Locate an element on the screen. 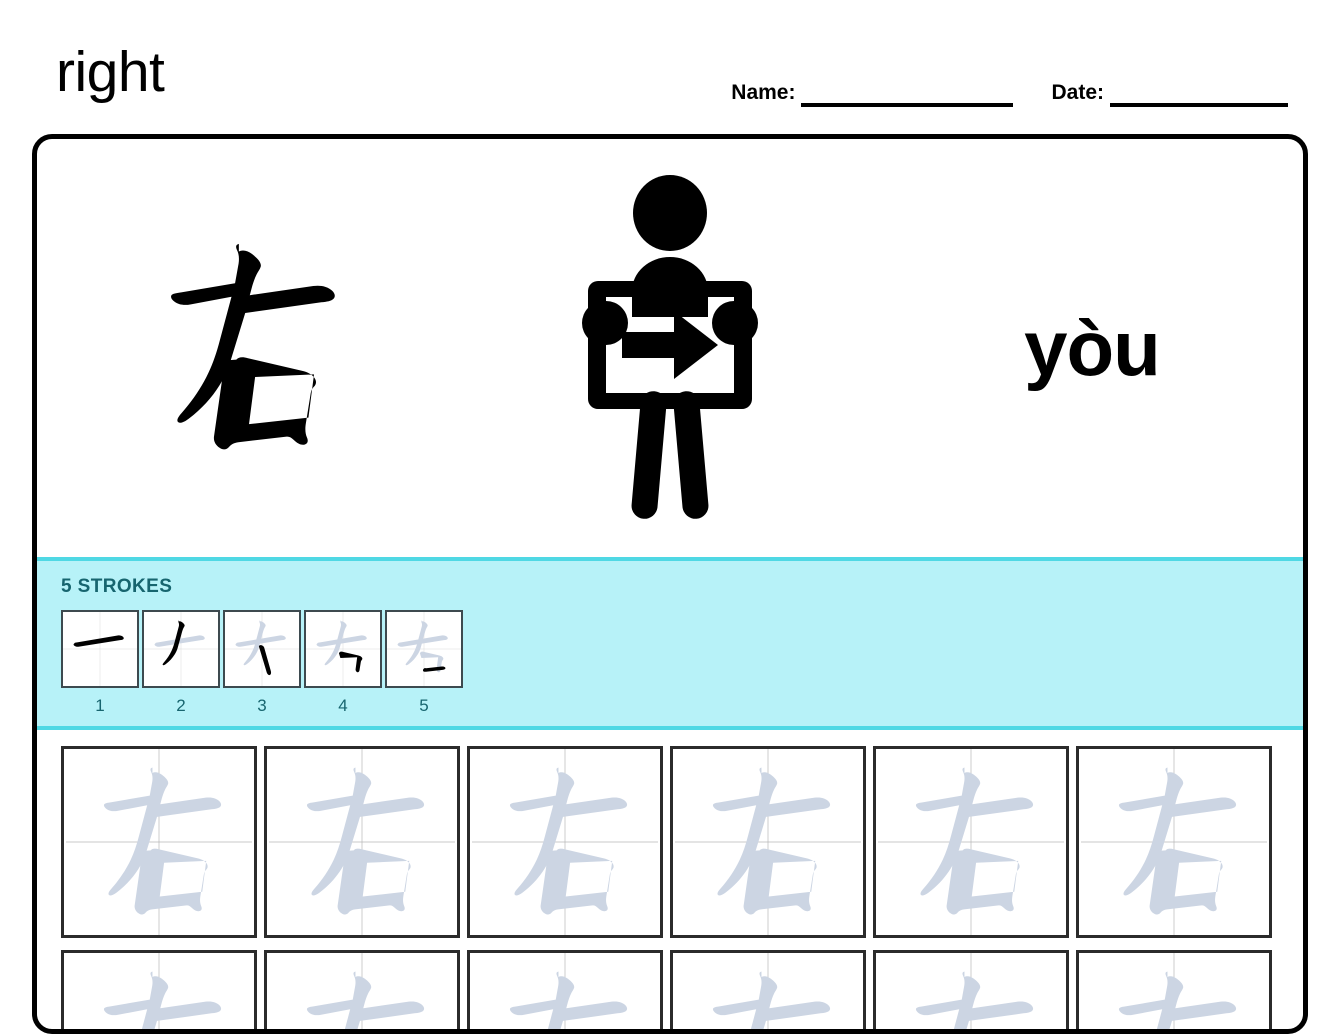 The height and width of the screenshot is (1034, 1340). stroke-step-4-number: 4 is located at coordinates (343, 705).